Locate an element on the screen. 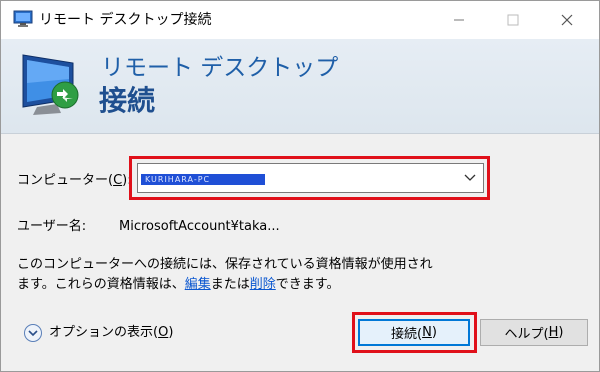  options-label-prefix: オプションの表示( is located at coordinates (104, 332).